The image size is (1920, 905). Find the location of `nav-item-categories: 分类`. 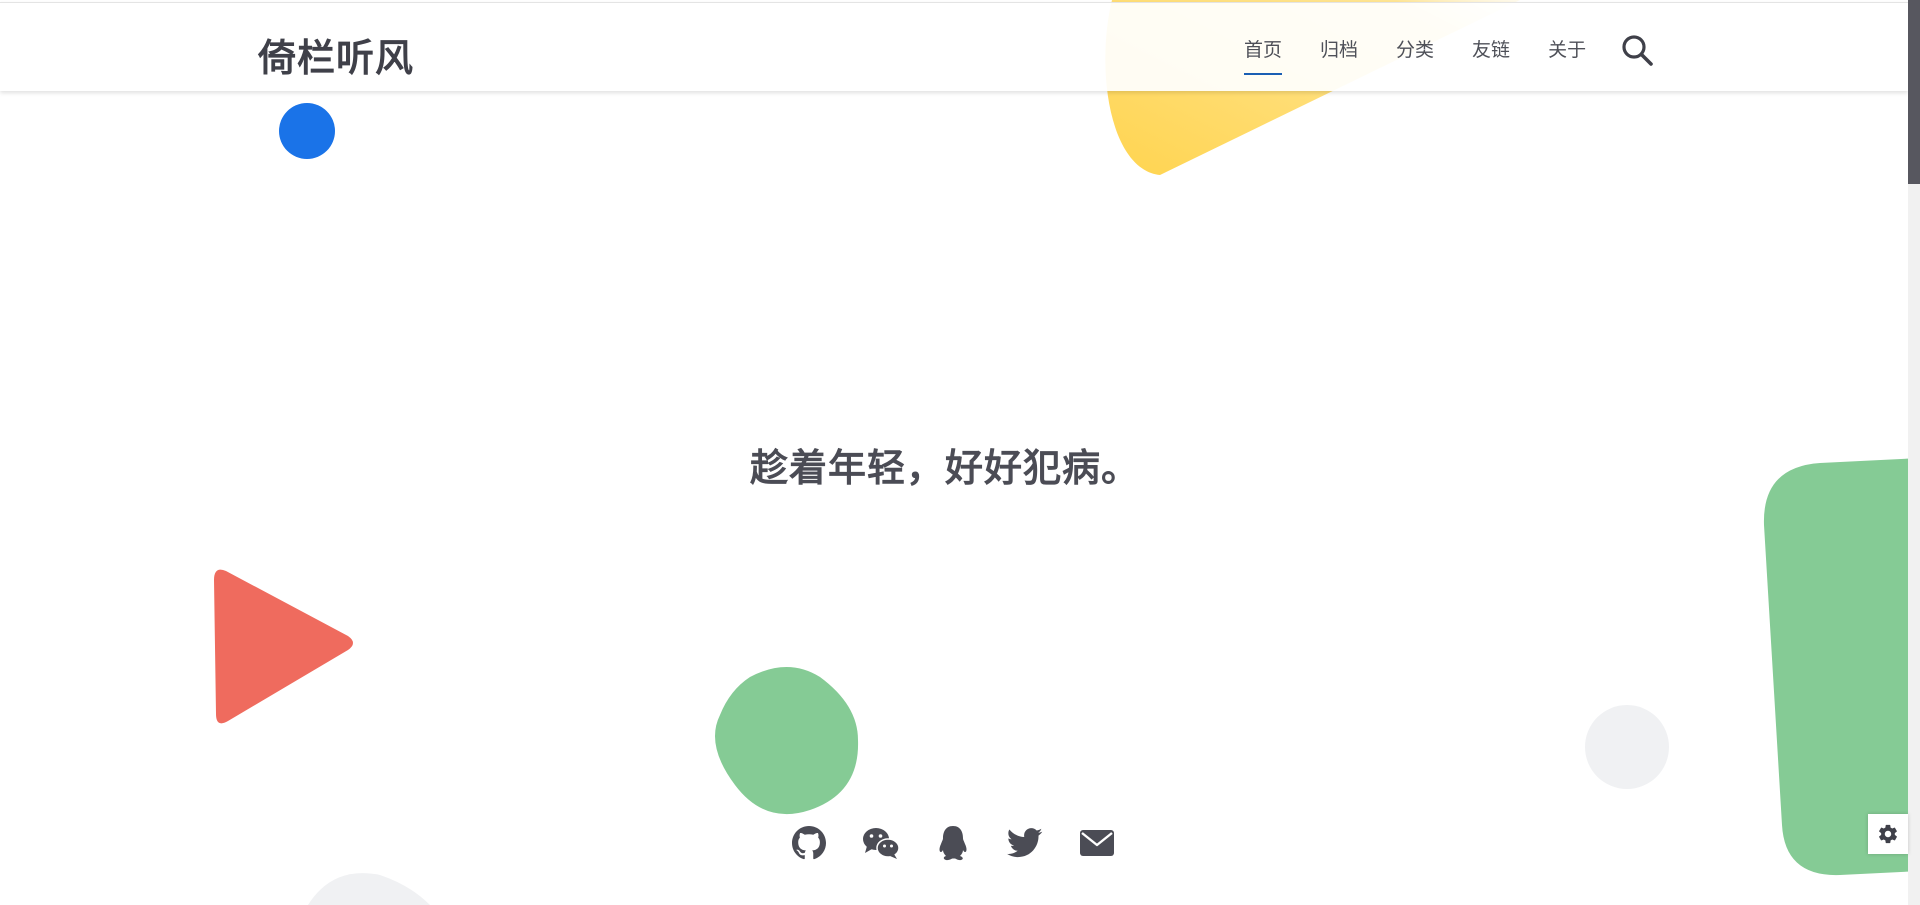

nav-item-categories: 分类 is located at coordinates (1415, 56).